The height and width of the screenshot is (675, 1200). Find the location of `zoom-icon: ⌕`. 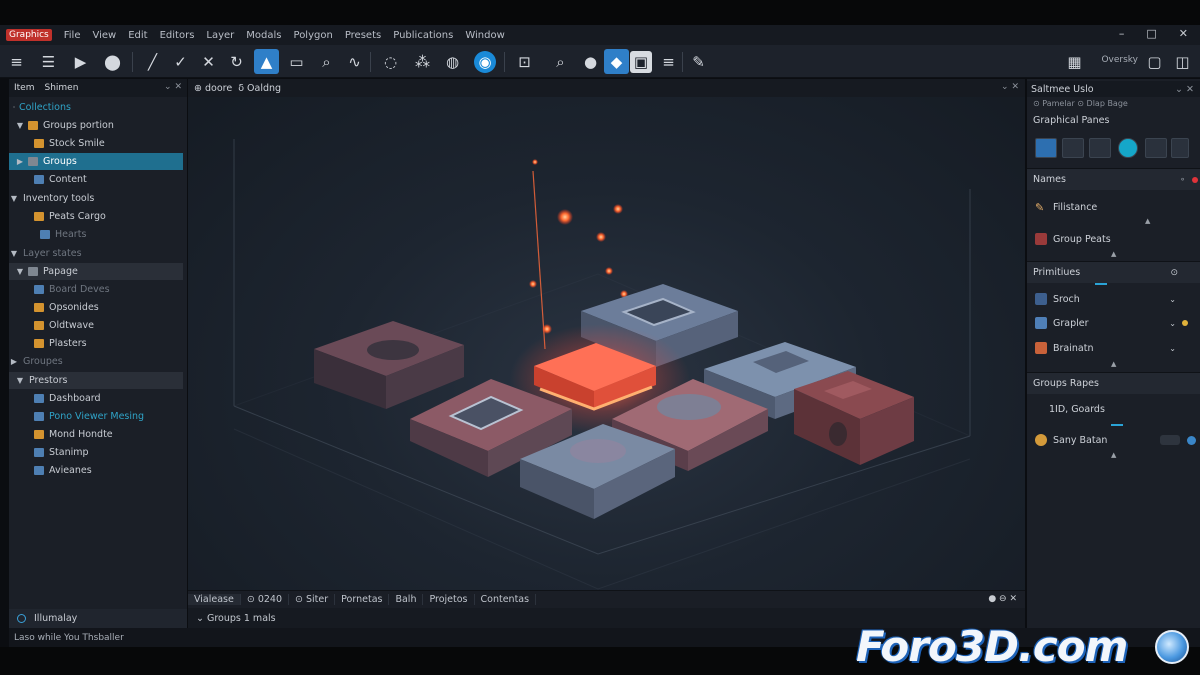

zoom-icon: ⌕ is located at coordinates (560, 61).